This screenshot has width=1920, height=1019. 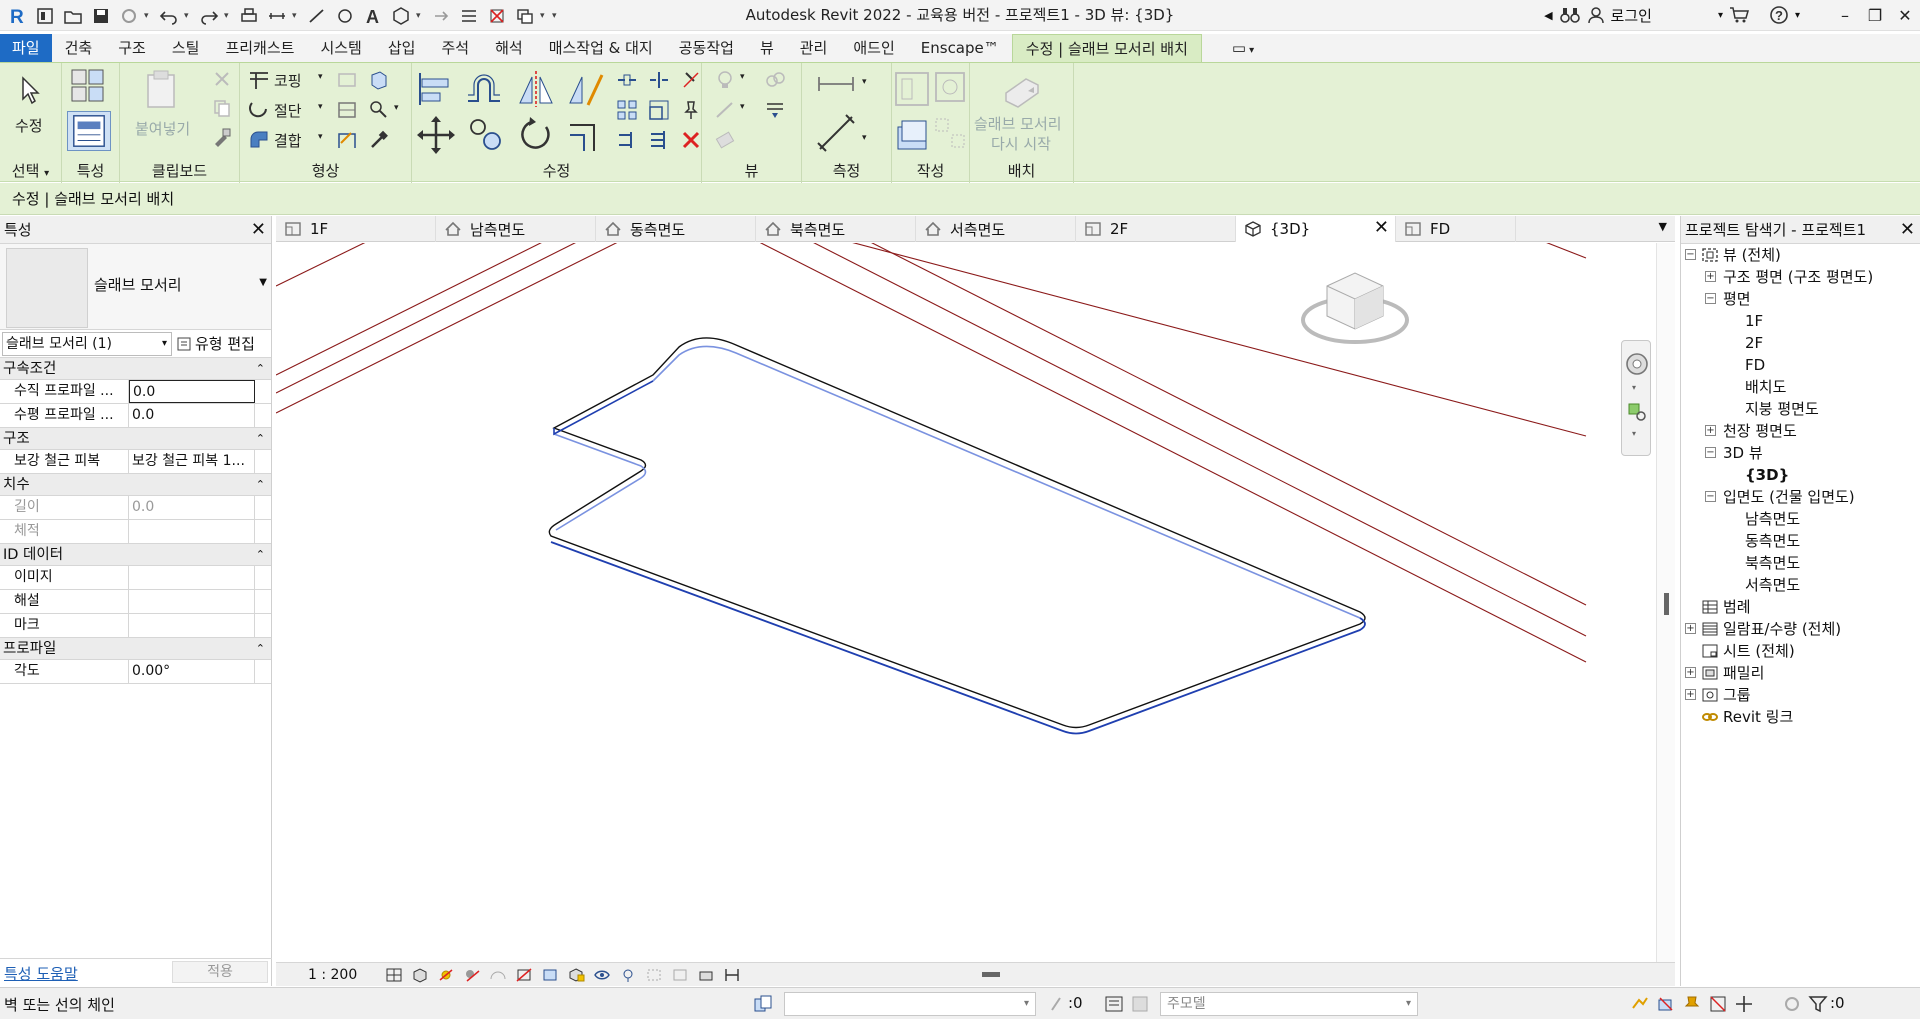 I want to click on linework-icon, so click(x=725, y=110).